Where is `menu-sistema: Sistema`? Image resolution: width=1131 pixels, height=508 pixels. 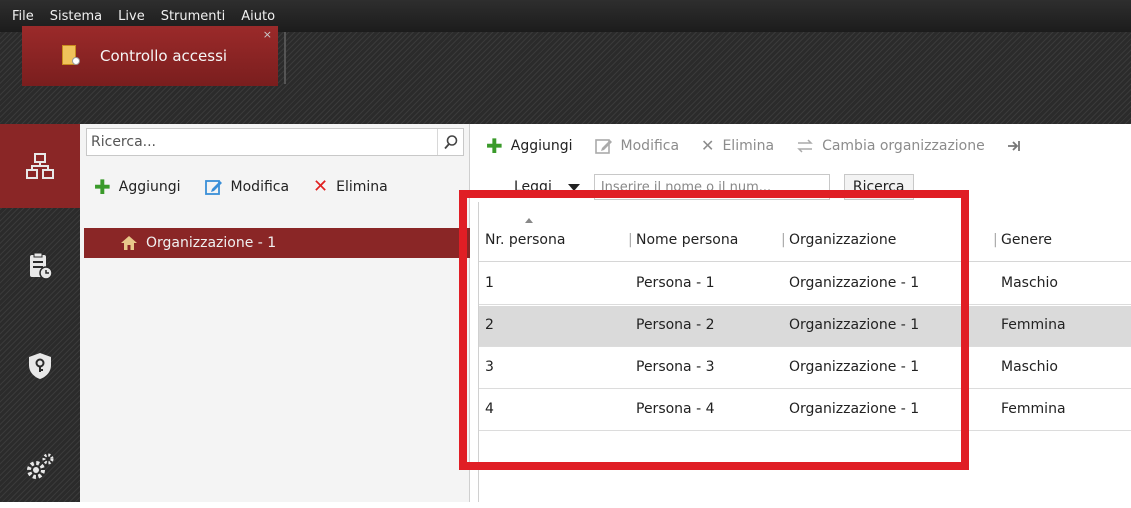
menu-sistema: Sistema is located at coordinates (76, 16).